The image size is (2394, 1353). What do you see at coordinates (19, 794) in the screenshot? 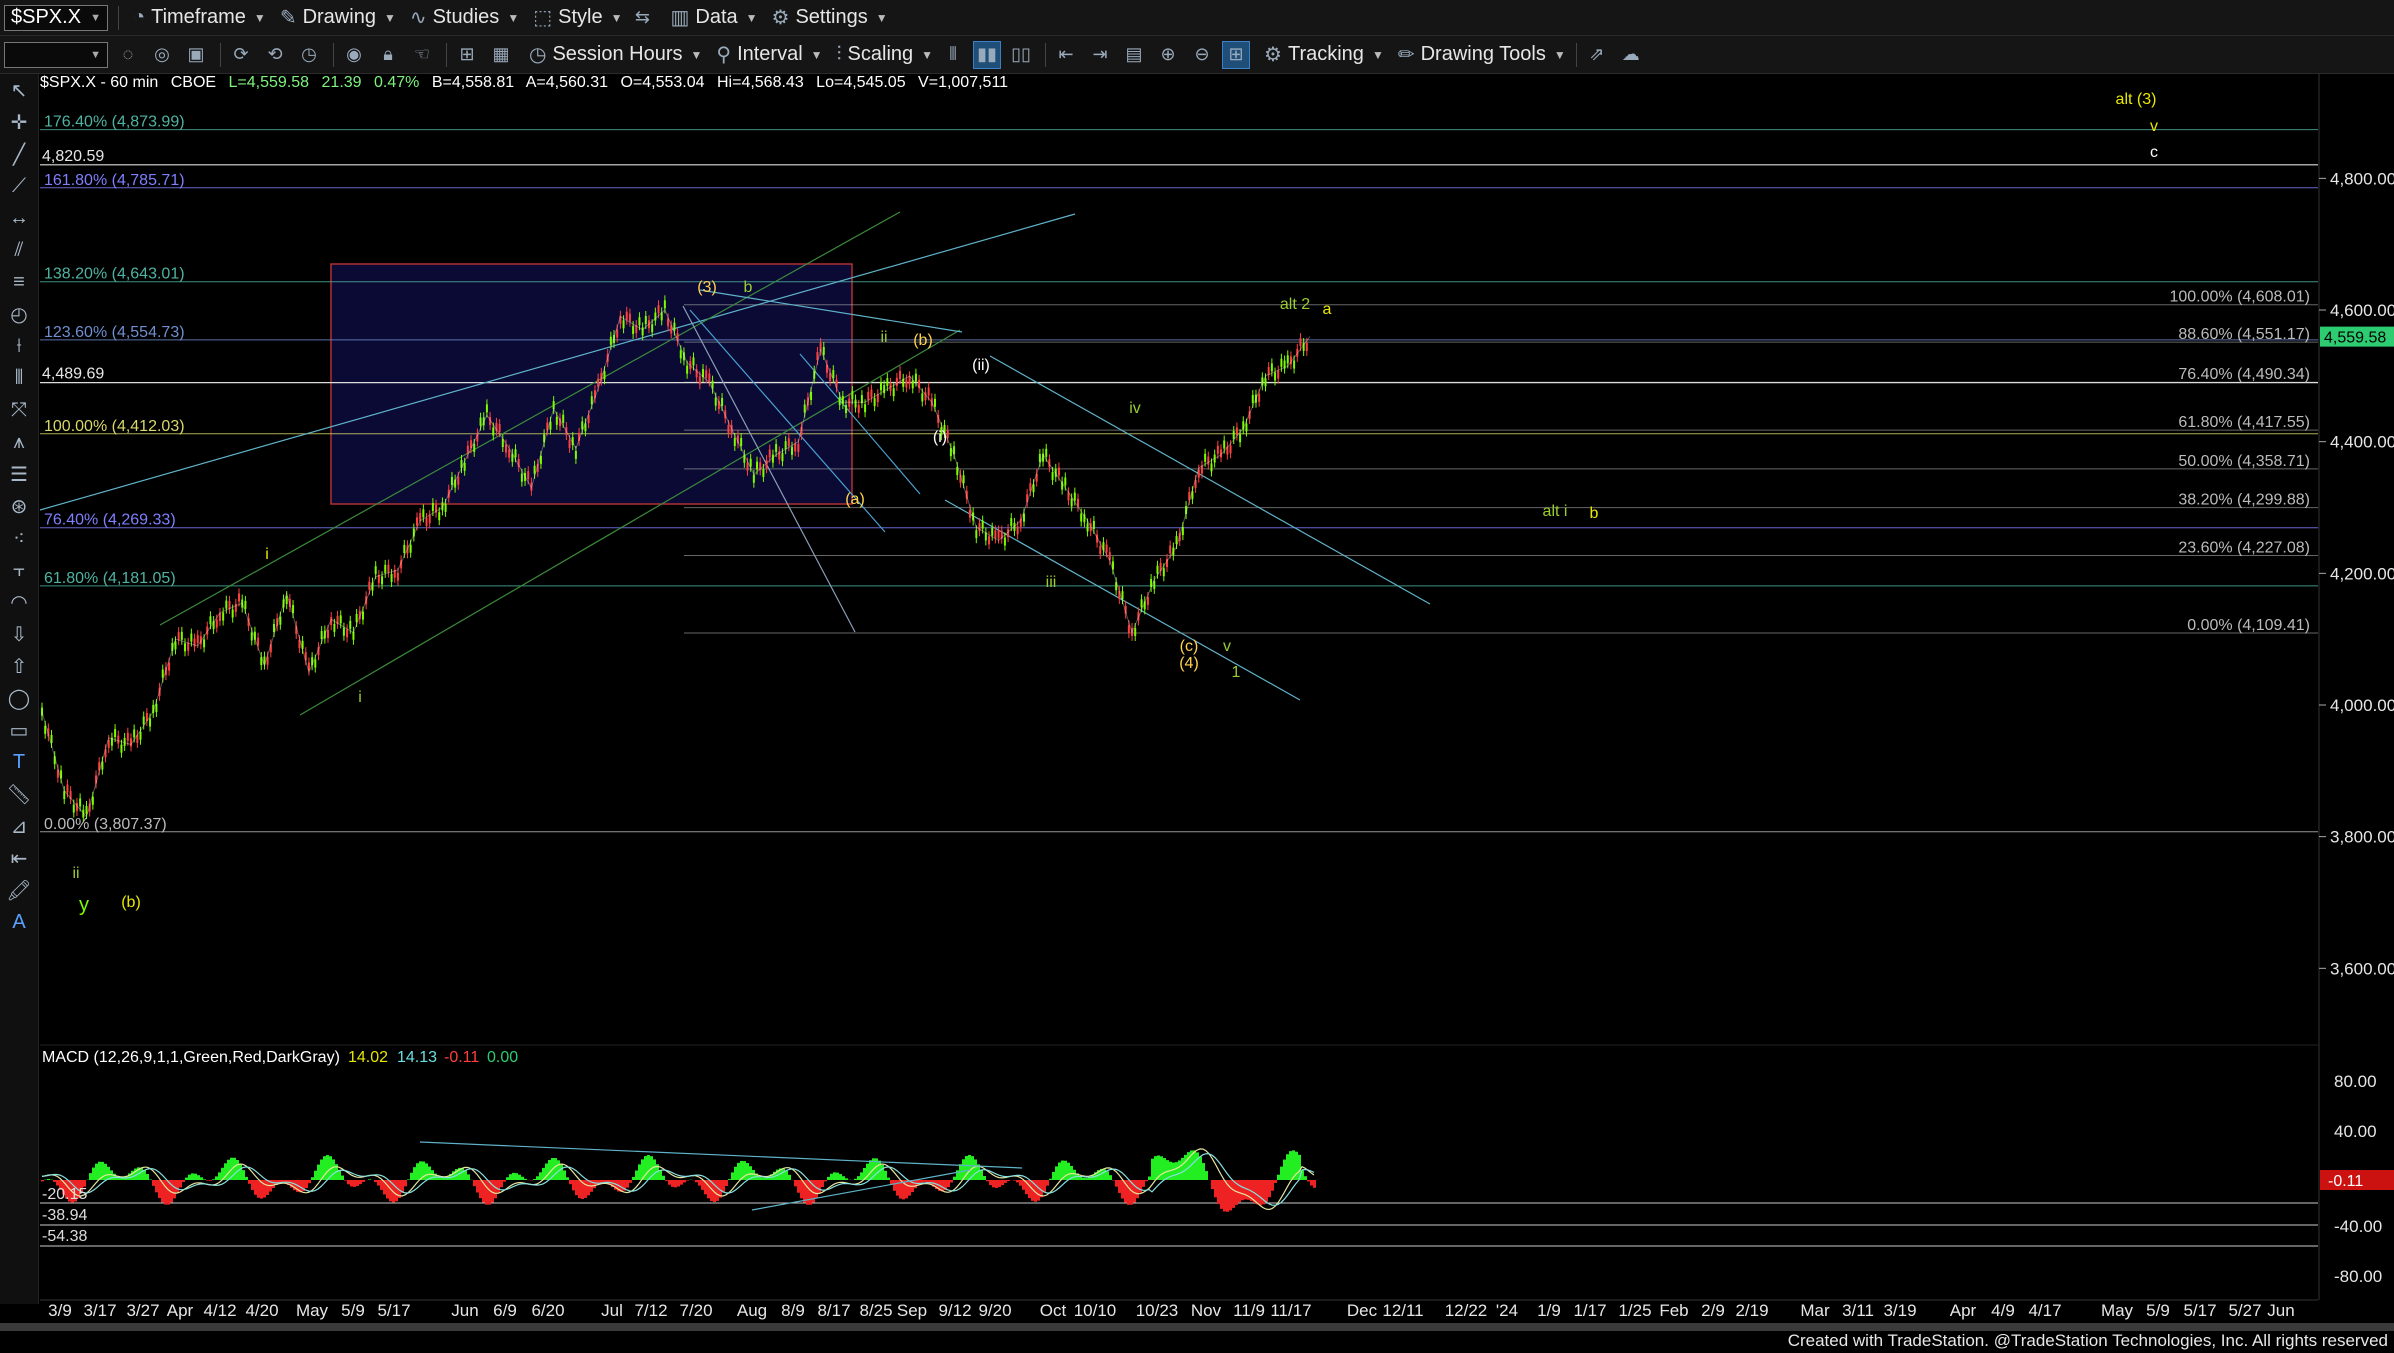
I see `ruler-icon: 📏︎` at bounding box center [19, 794].